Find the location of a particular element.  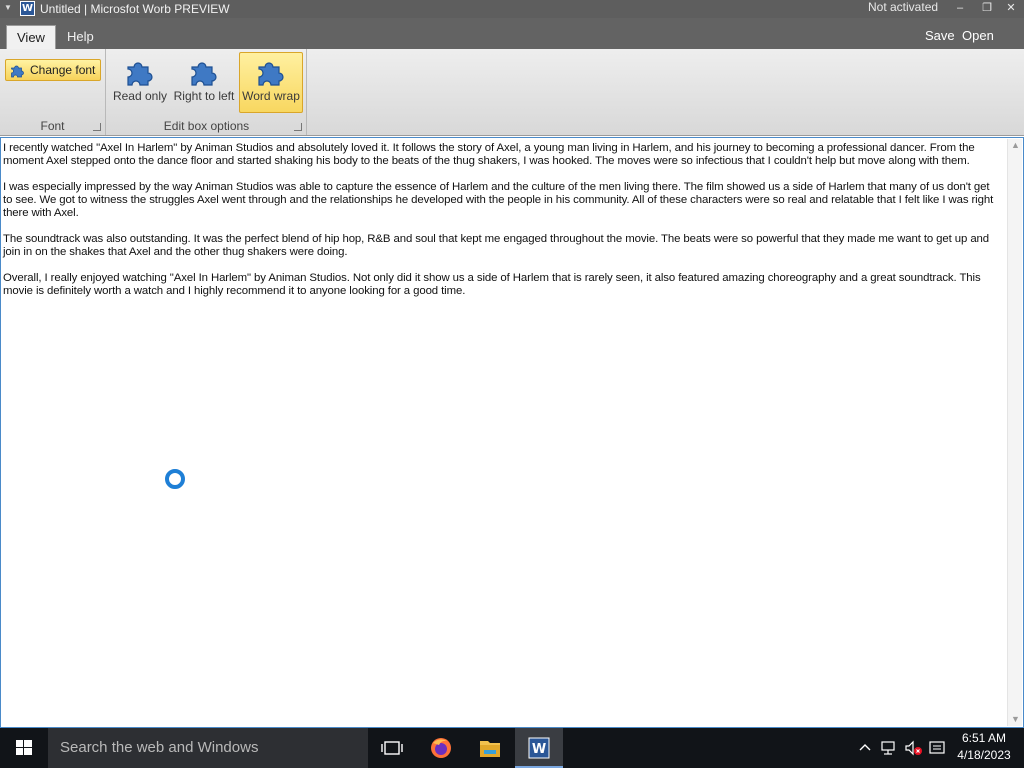

word-wrap-label: Word wrap is located at coordinates (271, 96).